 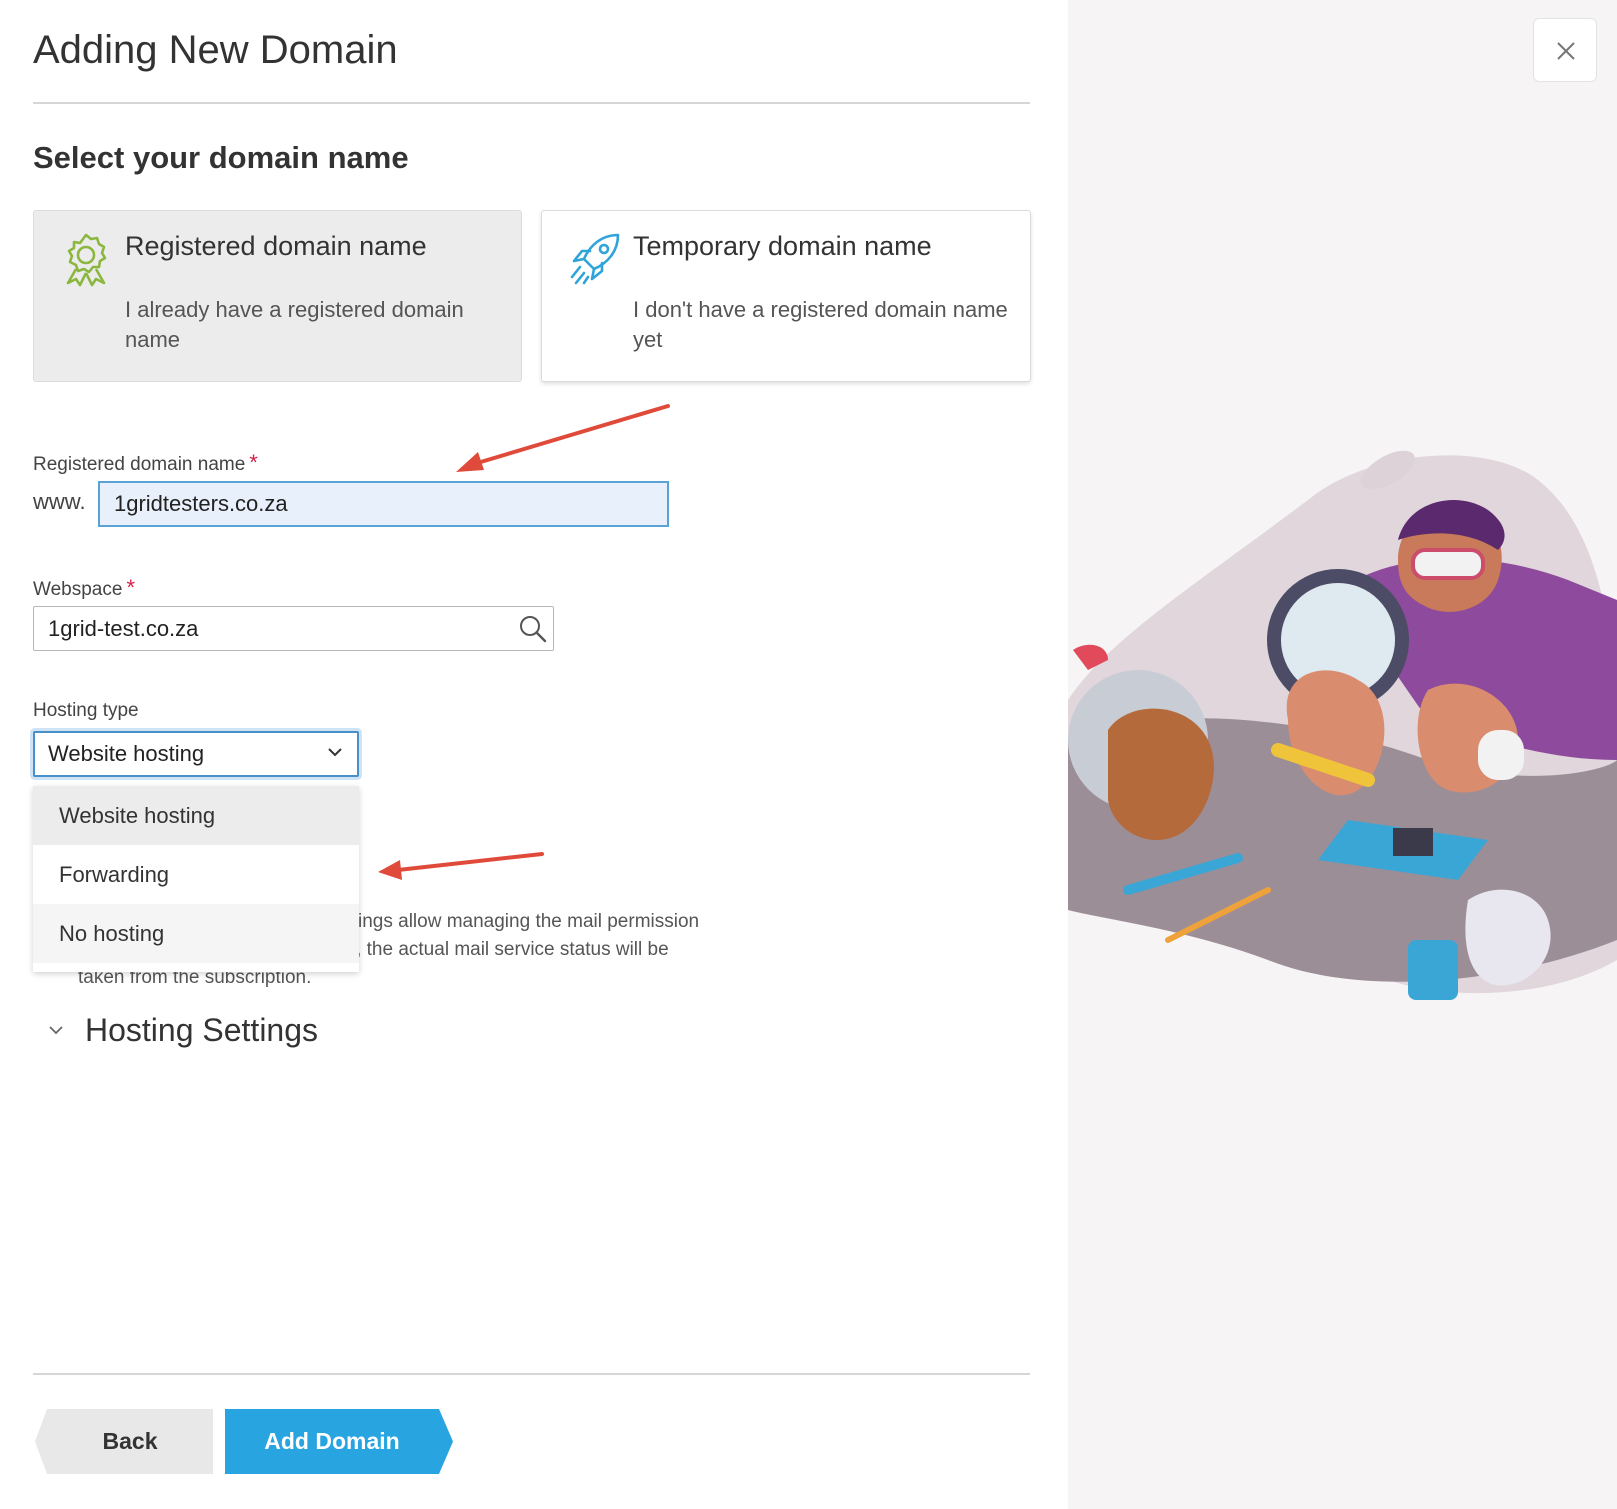 What do you see at coordinates (533, 629) in the screenshot?
I see `search-icon` at bounding box center [533, 629].